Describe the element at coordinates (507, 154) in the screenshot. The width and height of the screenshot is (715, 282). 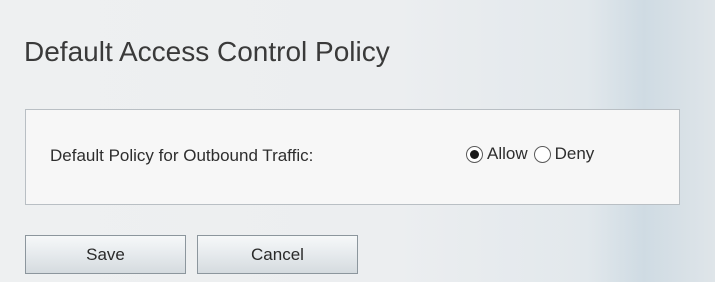
I see `allow-label: Allow` at that location.